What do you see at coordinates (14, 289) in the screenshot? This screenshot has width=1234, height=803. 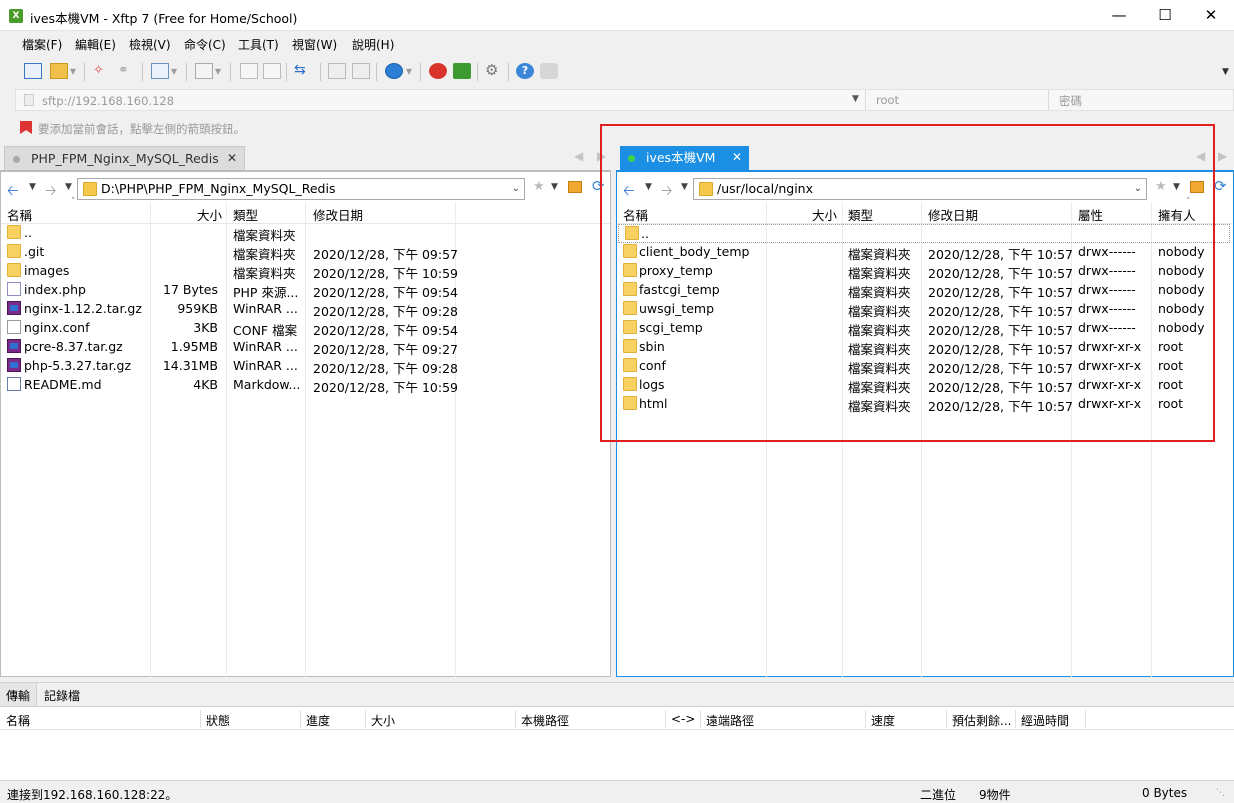 I see `php-file-icon` at bounding box center [14, 289].